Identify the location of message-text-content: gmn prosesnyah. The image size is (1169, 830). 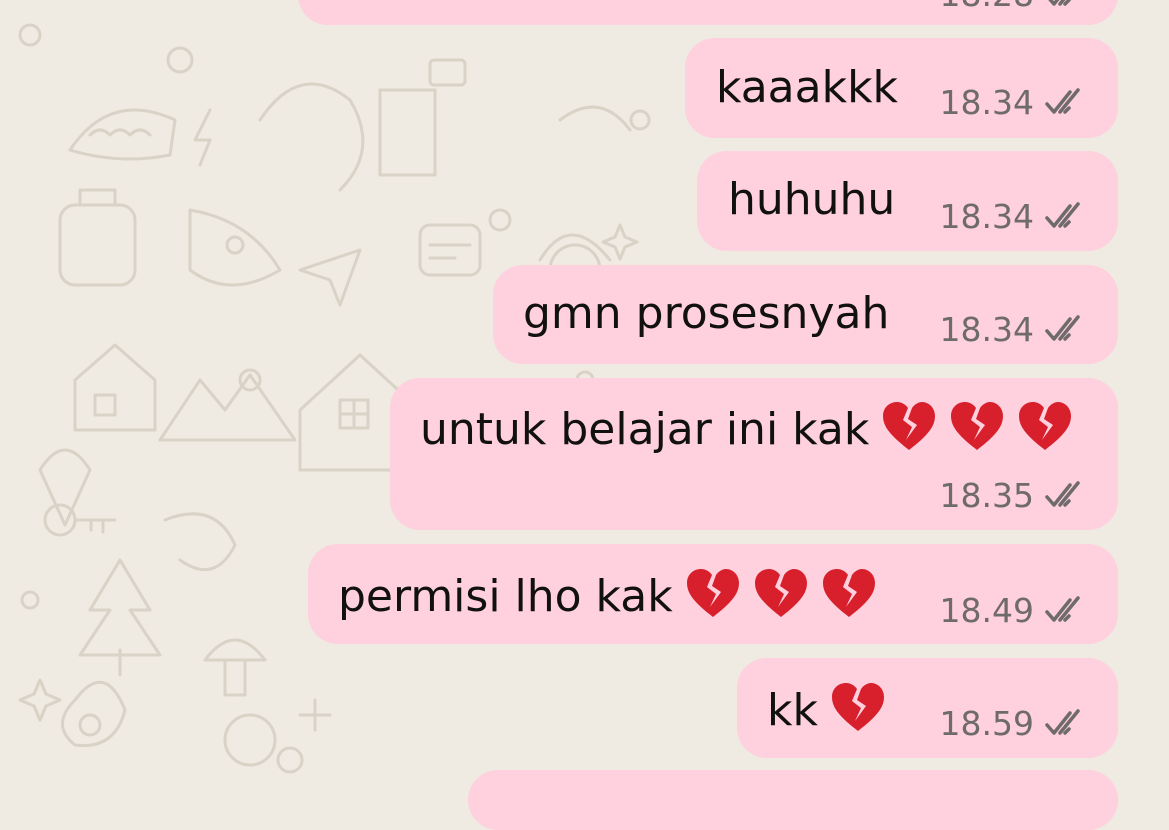
(706, 313).